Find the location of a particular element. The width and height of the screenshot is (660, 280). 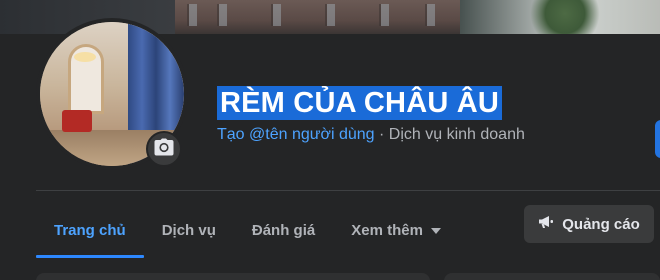

page-subline: Tạo @tên người dùng · Dịch vụ kinh doanh is located at coordinates (371, 135).